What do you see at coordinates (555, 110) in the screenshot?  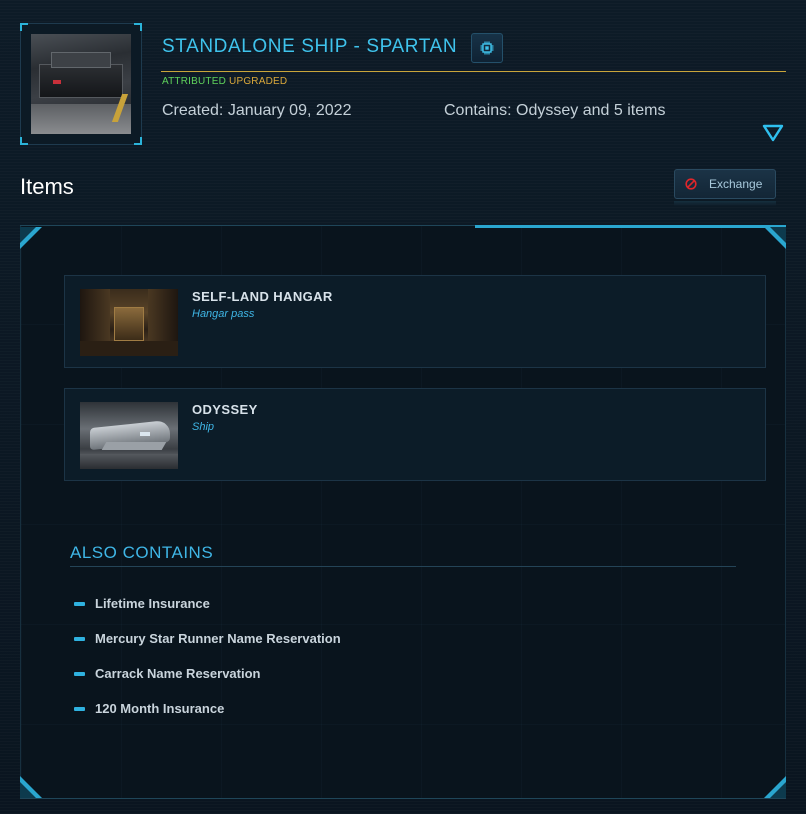 I see `contains-summary: Contains: Odyssey and 5 items` at bounding box center [555, 110].